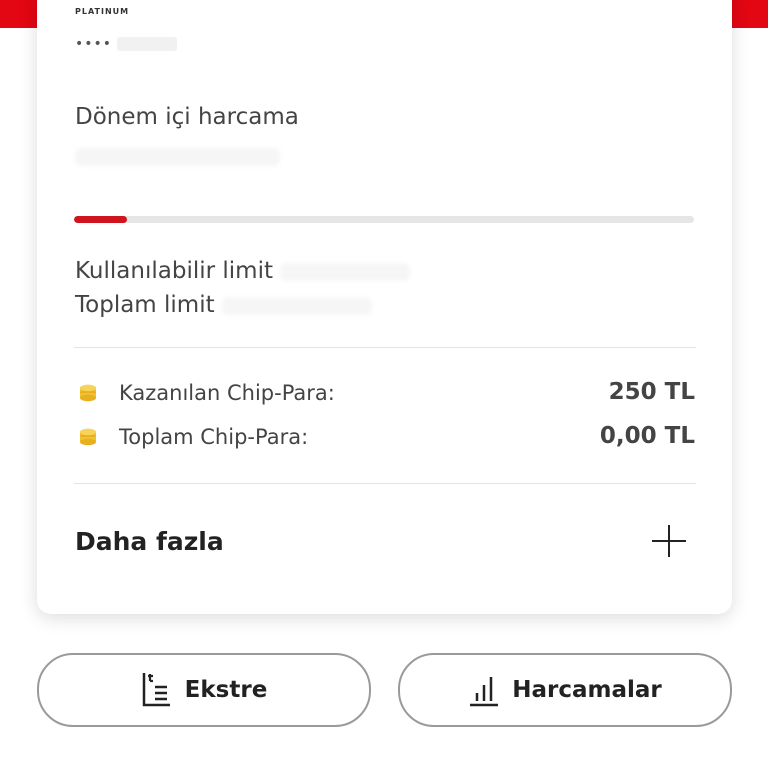 The width and height of the screenshot is (768, 768). Describe the element at coordinates (345, 271) in the screenshot. I see `available-limit-masked` at that location.